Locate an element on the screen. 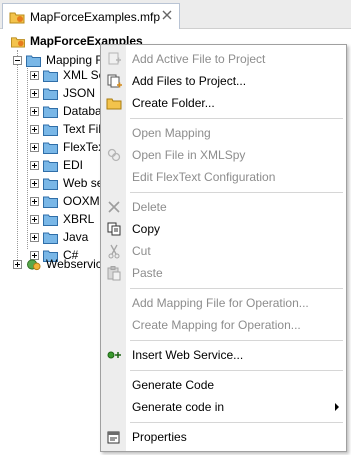  tree-item-text-file: Text File is located at coordinates (69, 129).